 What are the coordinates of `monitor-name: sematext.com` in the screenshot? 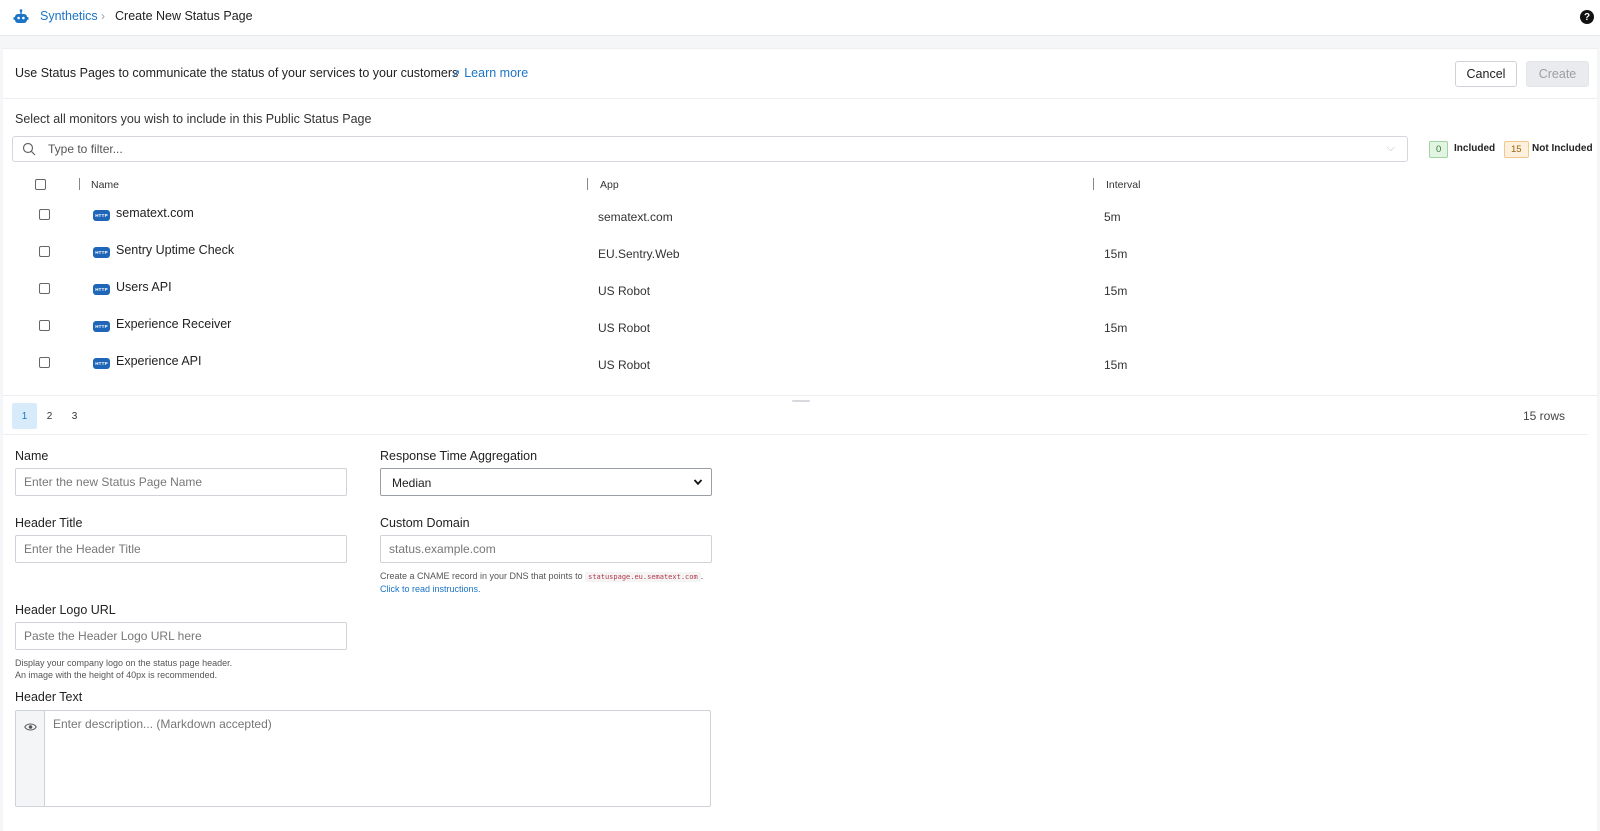 It's located at (155, 213).